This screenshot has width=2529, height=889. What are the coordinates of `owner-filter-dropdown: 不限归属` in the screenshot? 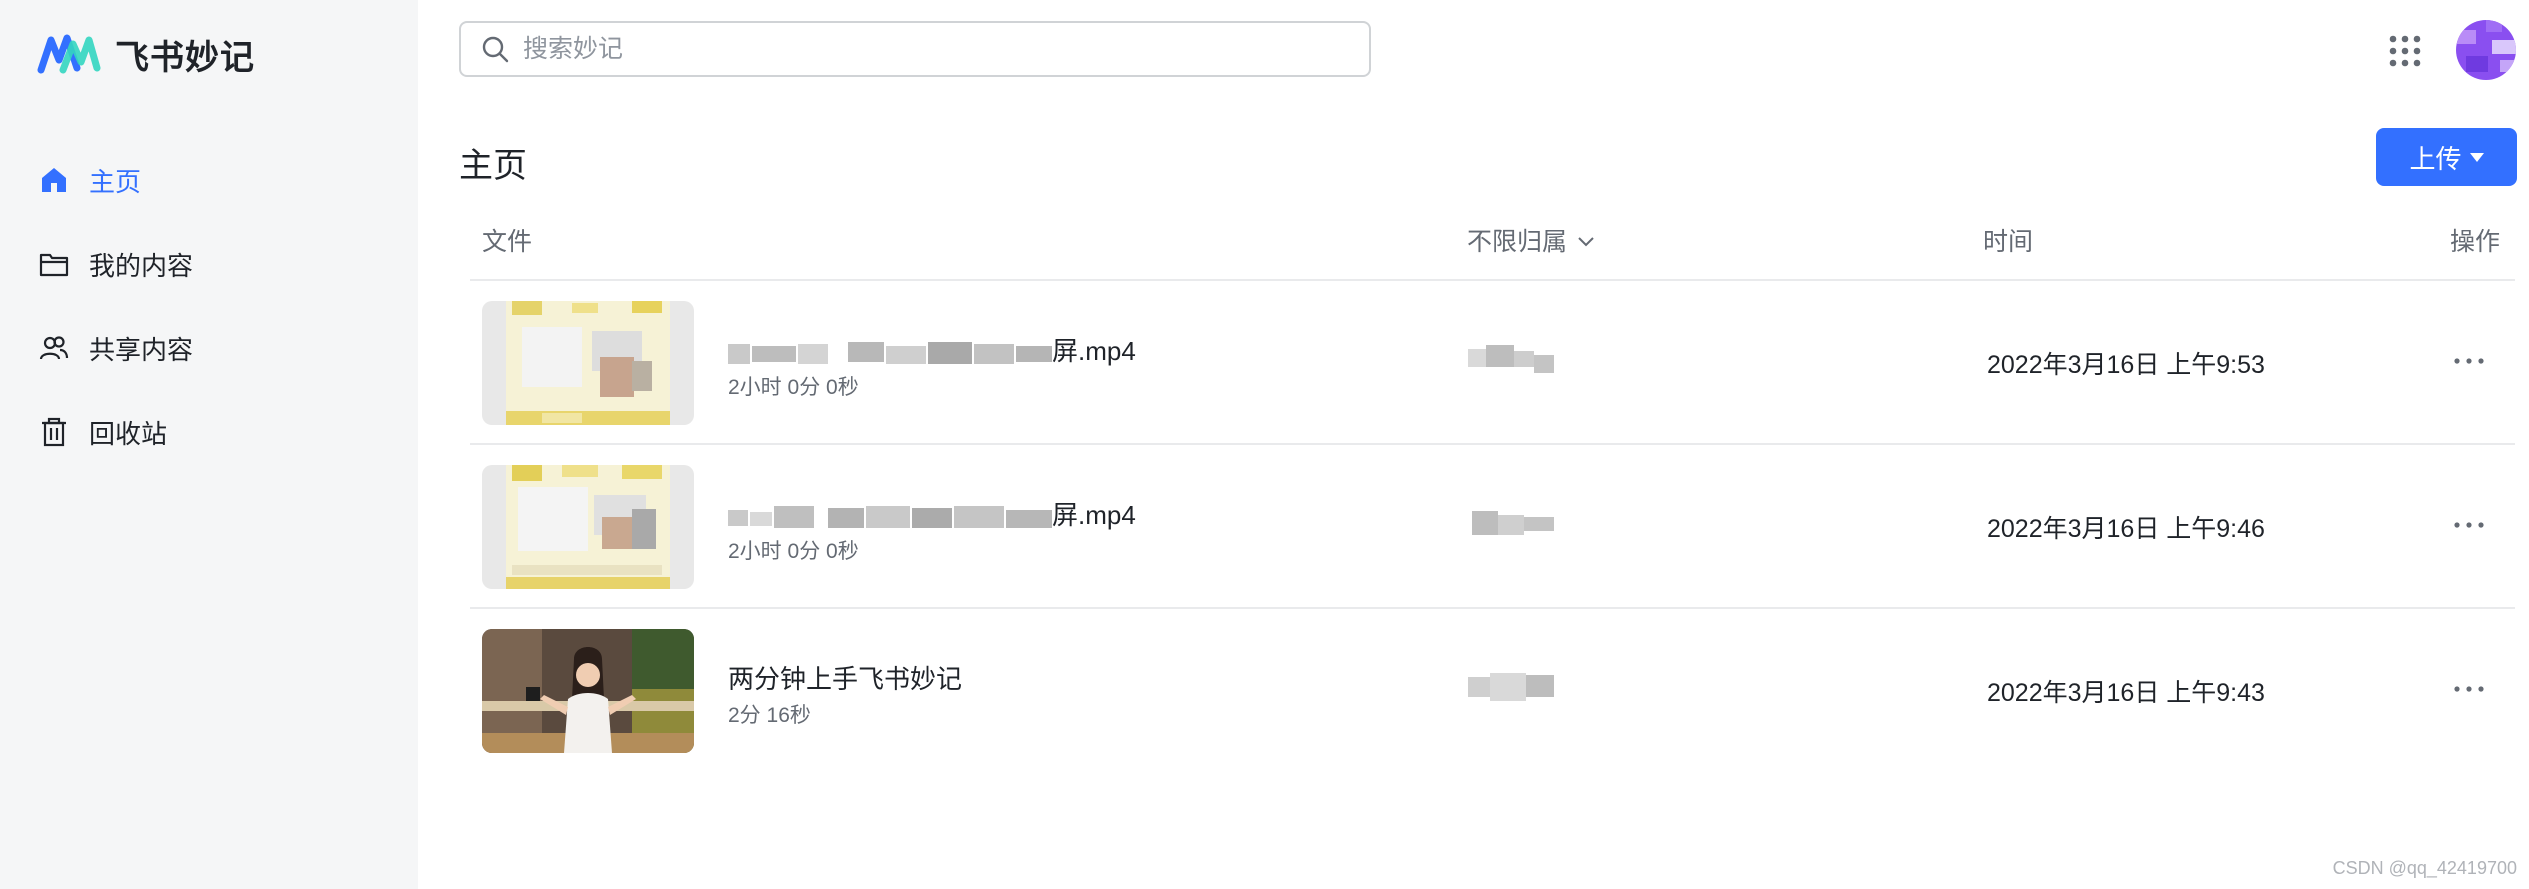 It's located at (1531, 242).